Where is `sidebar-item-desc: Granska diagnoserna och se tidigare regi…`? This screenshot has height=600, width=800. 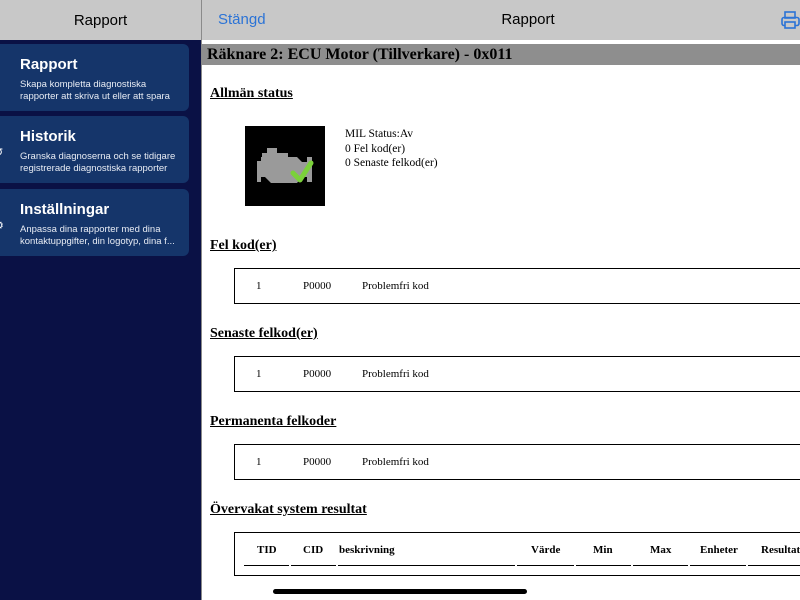 sidebar-item-desc: Granska diagnoserna och se tidigare regi… is located at coordinates (99, 162).